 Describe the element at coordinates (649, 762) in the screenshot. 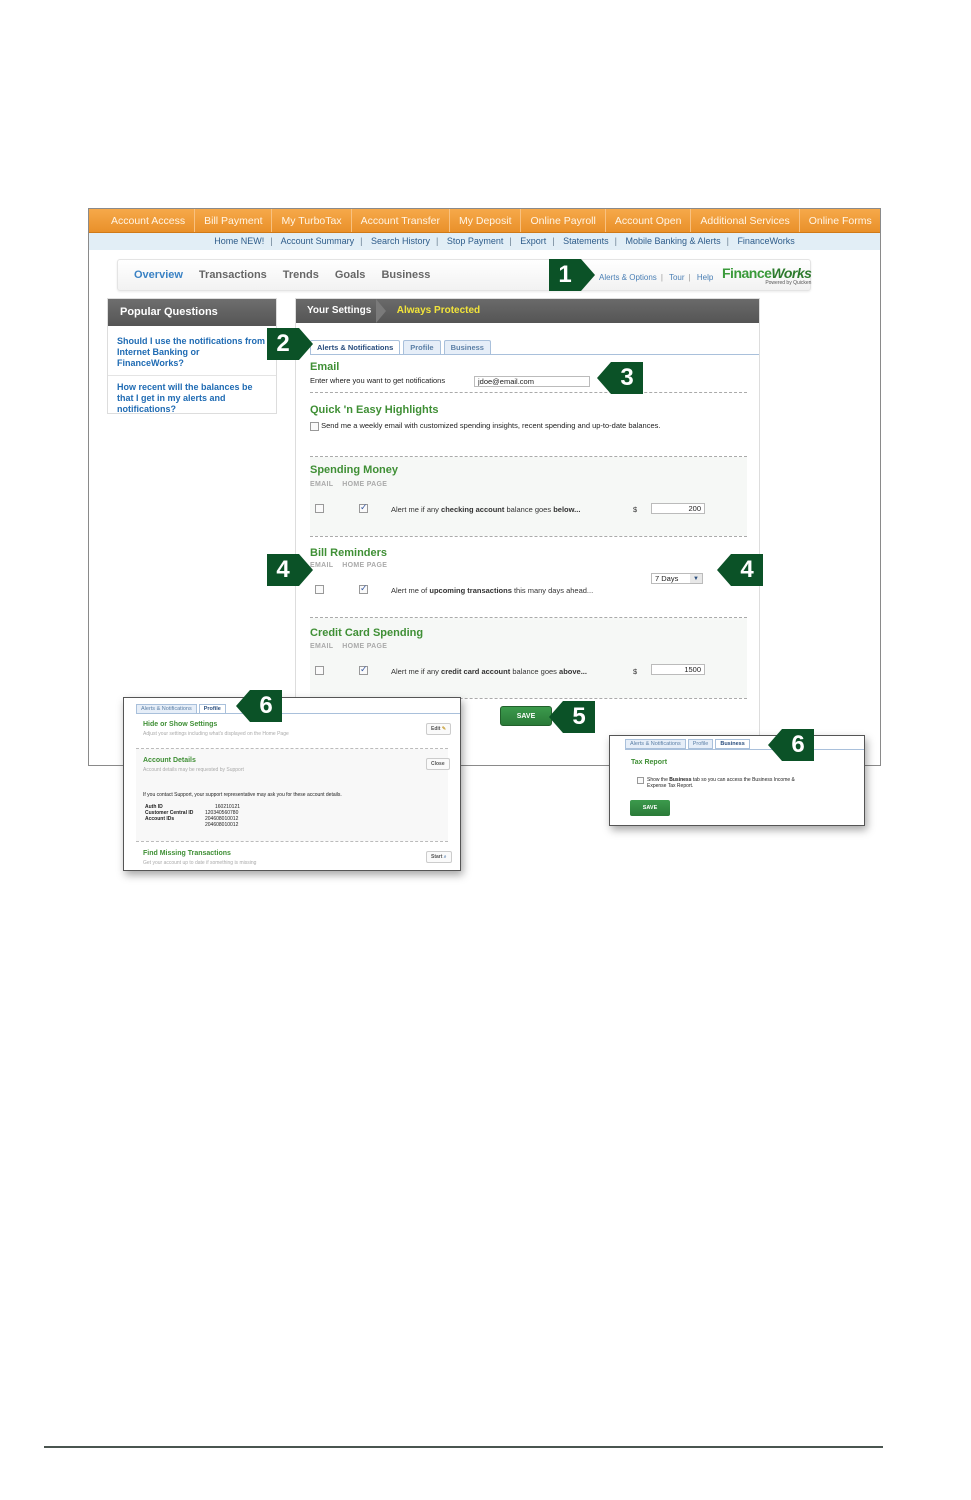

I see `tax-report-title: Tax Report` at that location.